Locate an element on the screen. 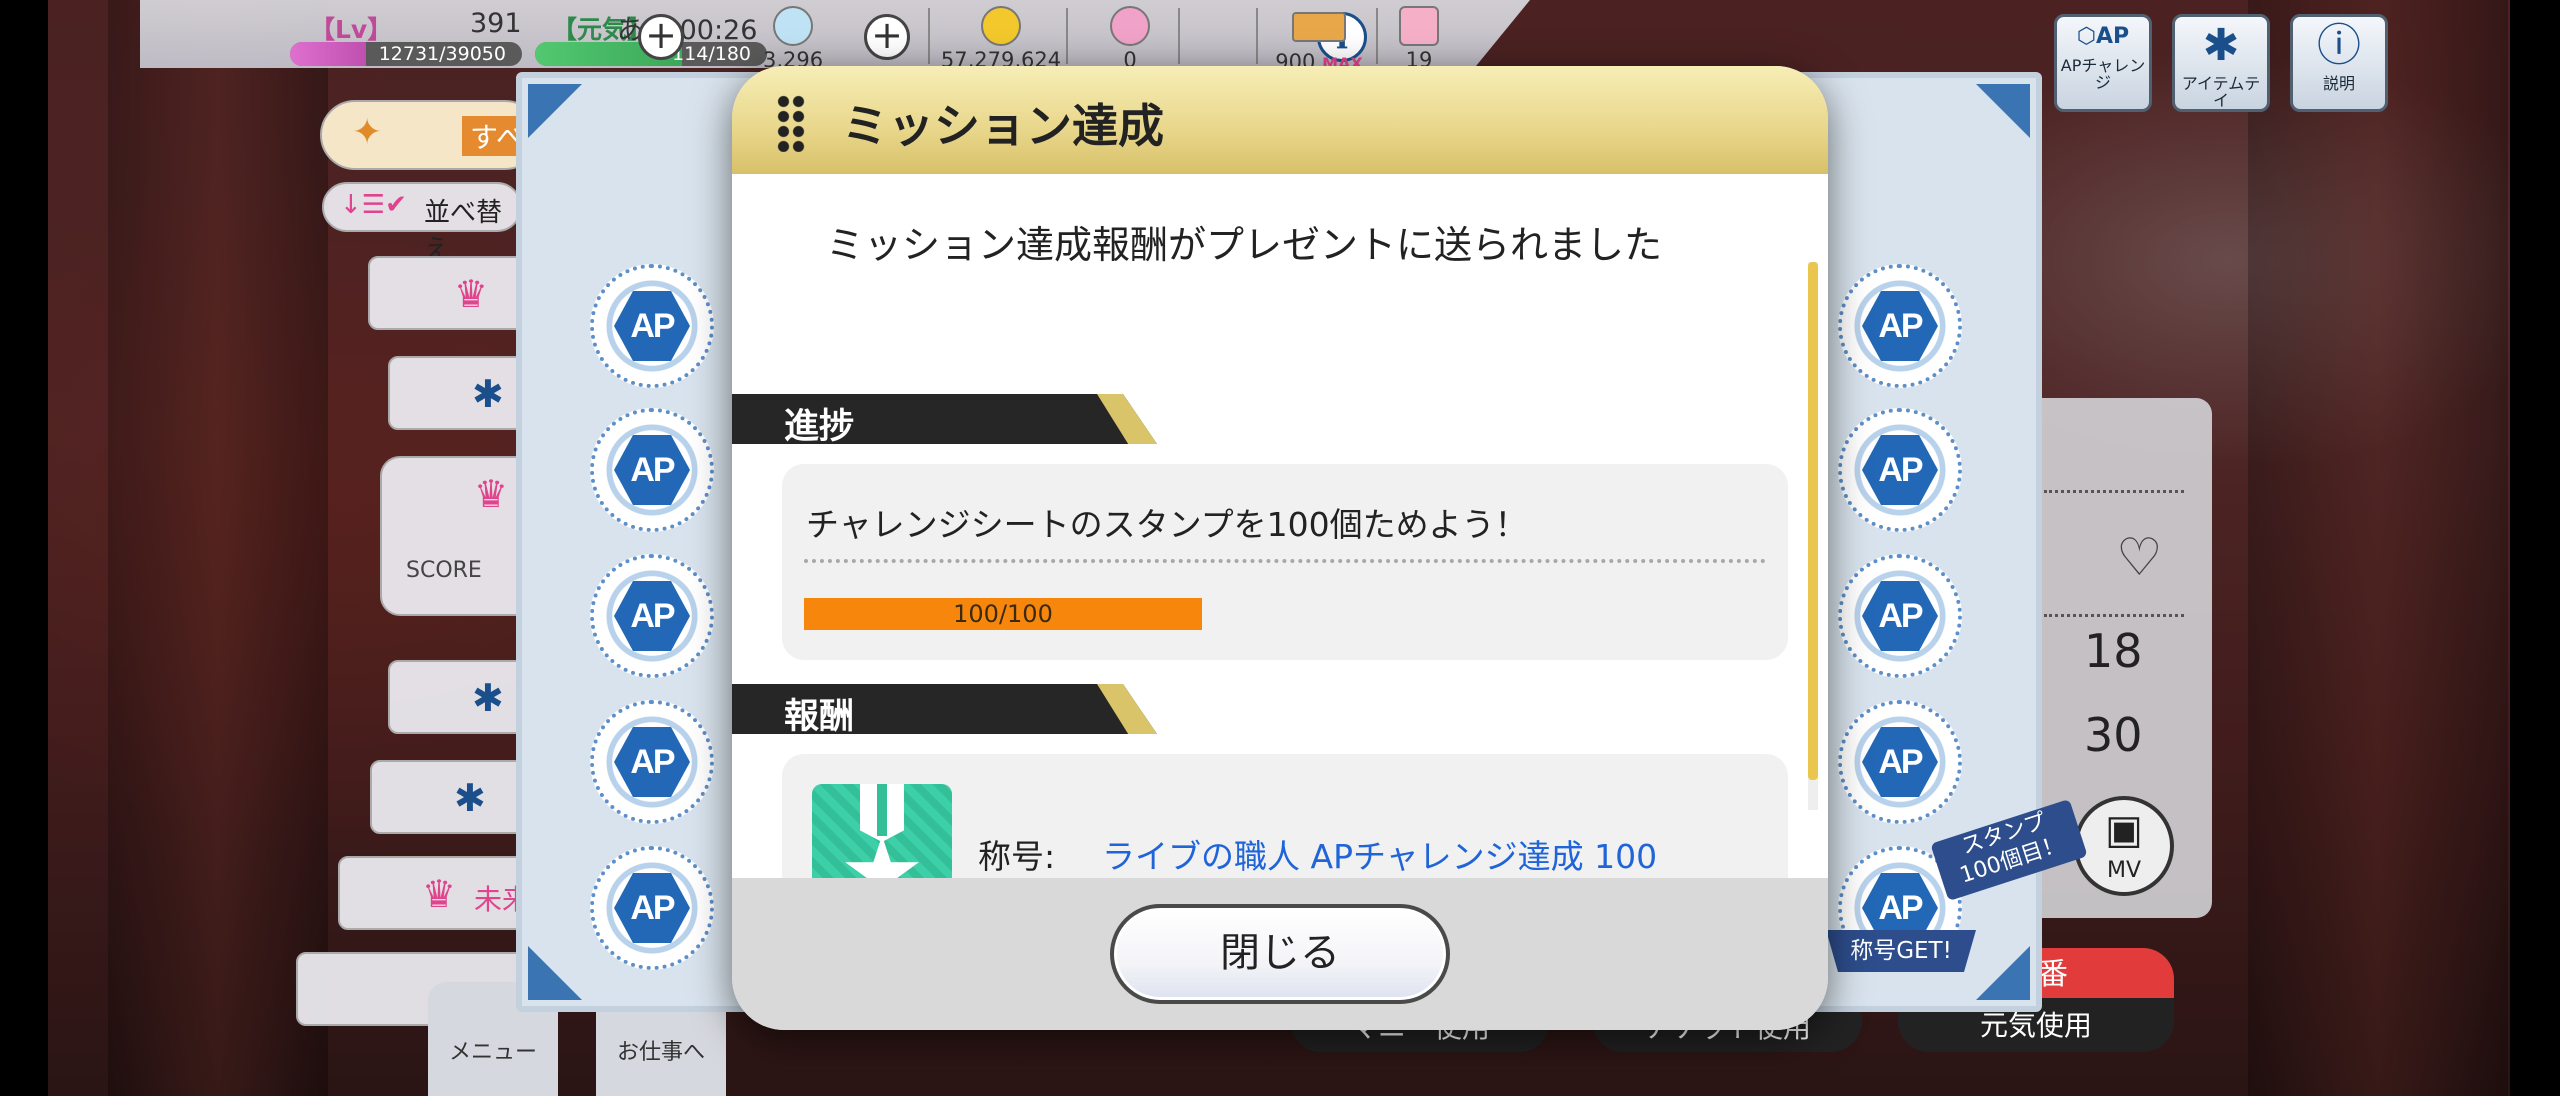 Image resolution: width=2560 pixels, height=1096 pixels. add-gem-button: + is located at coordinates (887, 37).